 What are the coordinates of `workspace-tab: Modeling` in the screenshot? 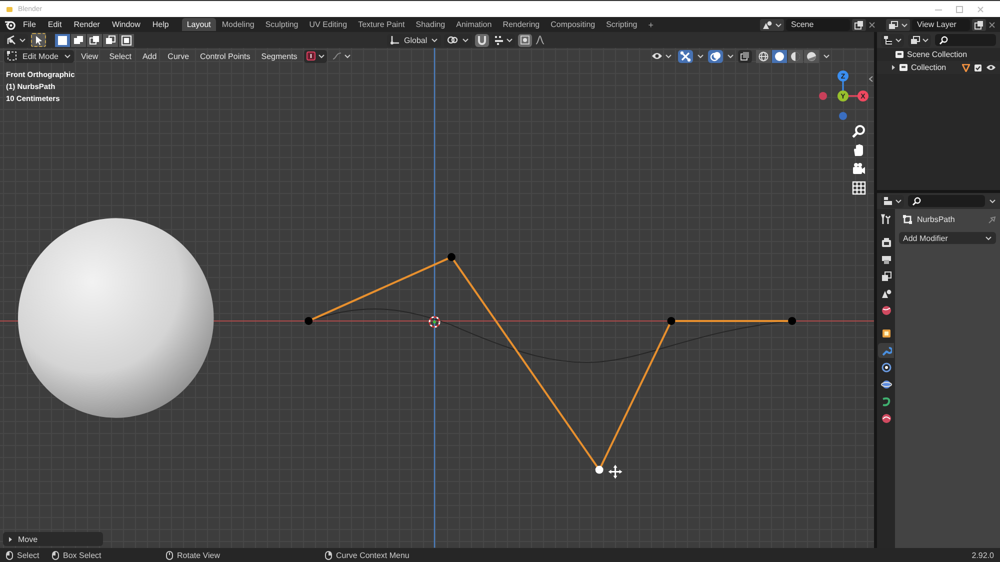 It's located at (238, 24).